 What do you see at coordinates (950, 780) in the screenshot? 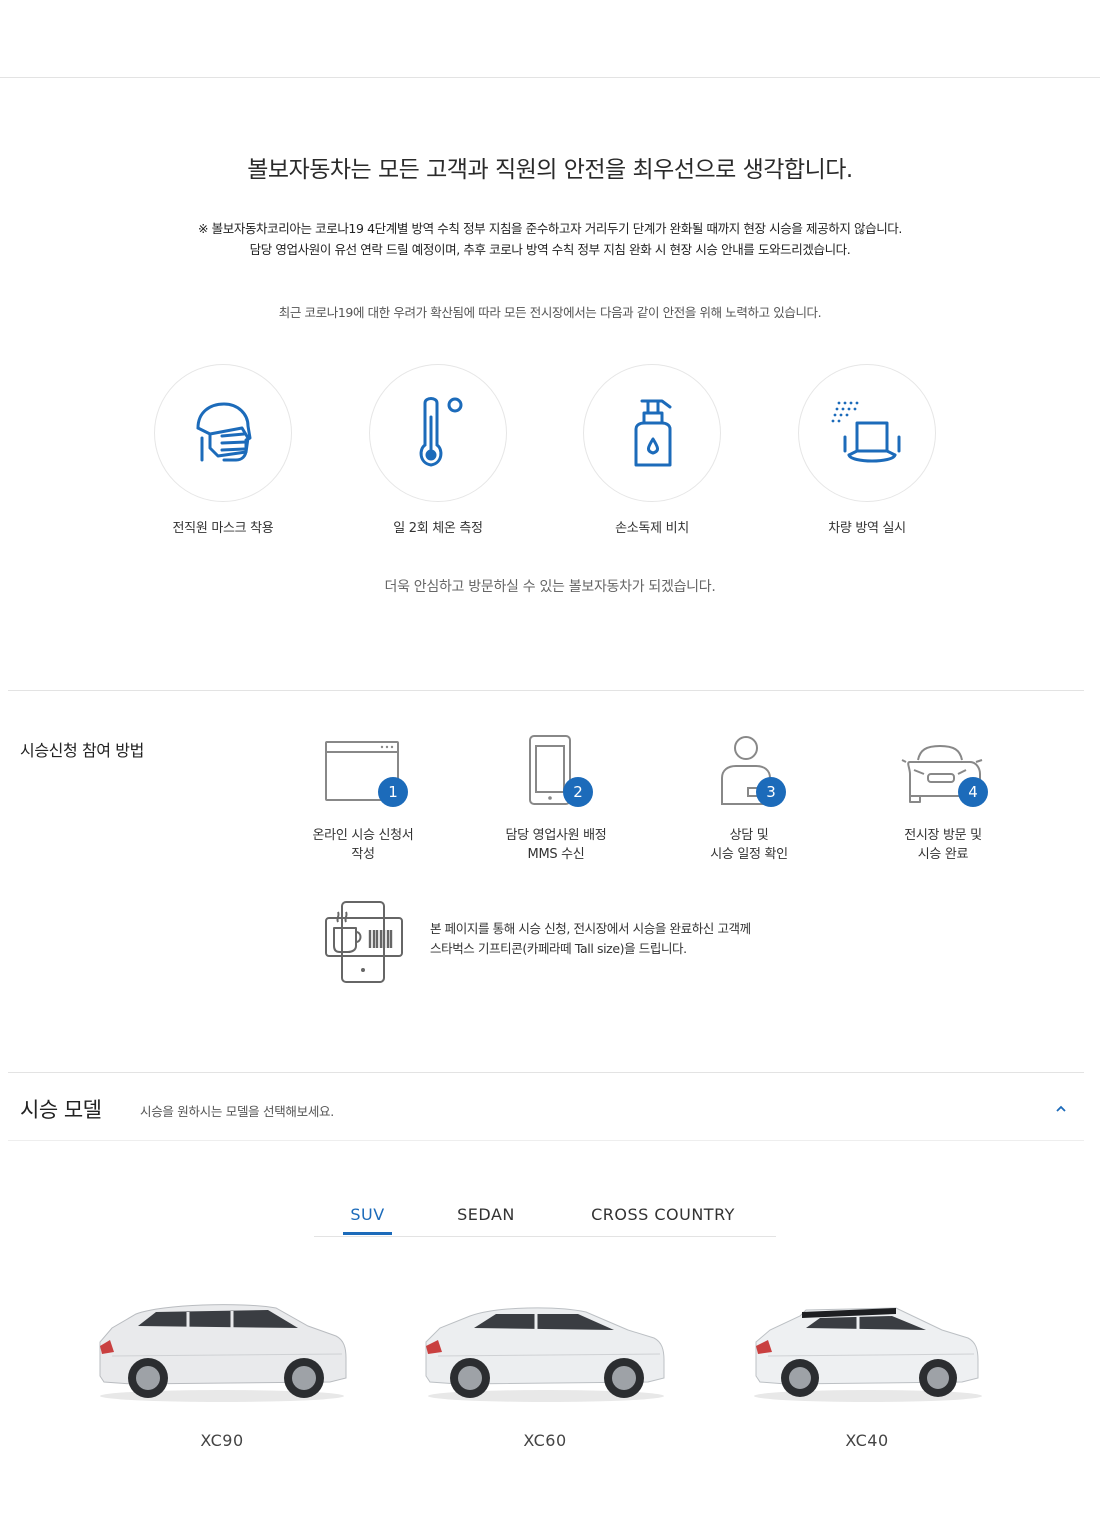
I see `car-front-icon` at bounding box center [950, 780].